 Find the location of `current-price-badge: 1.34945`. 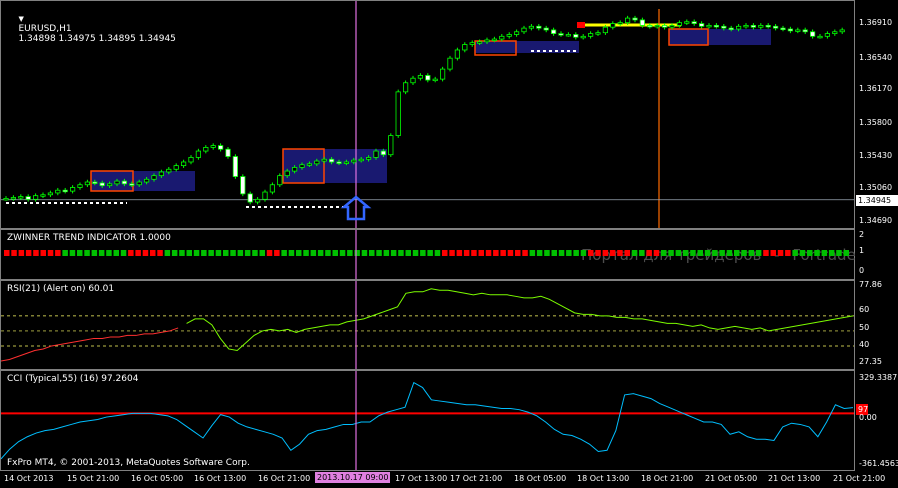

current-price-badge: 1.34945 is located at coordinates (877, 200).